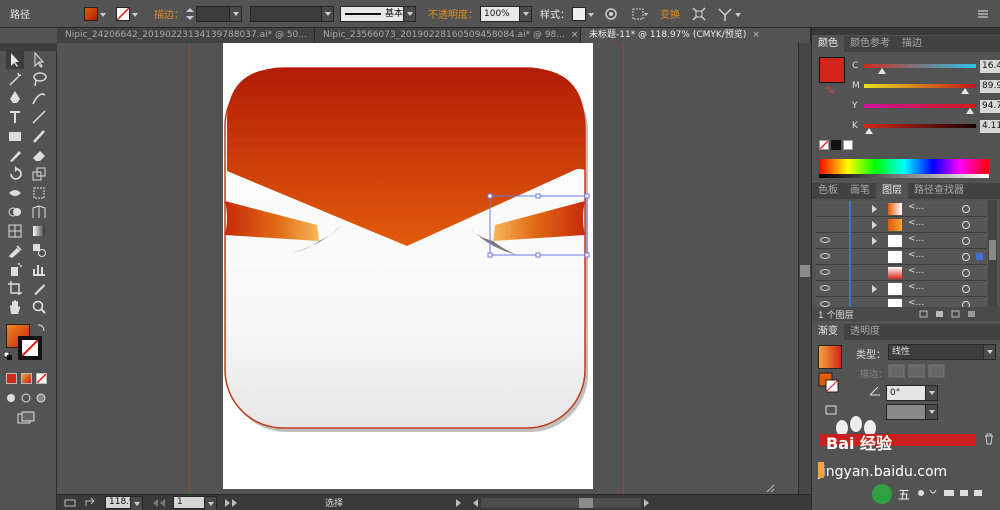  Describe the element at coordinates (586, 502) in the screenshot. I see `hscroll-thumb` at that location.